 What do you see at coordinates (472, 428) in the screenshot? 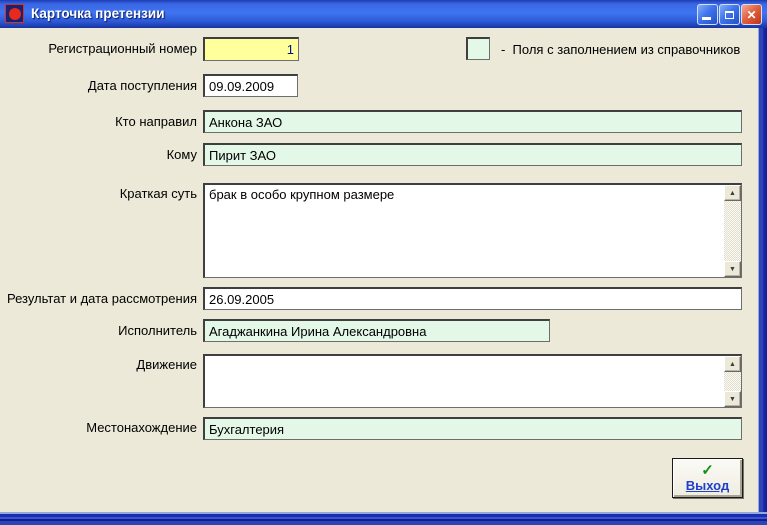
I see `location-input` at bounding box center [472, 428].